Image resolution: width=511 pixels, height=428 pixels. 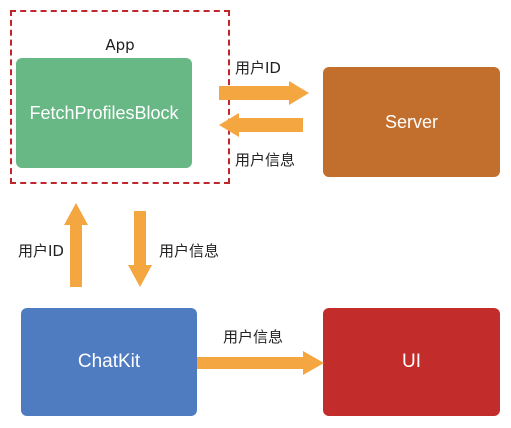 I want to click on edge-label-chatkit-to-ui: 用户信息, so click(x=253, y=337).